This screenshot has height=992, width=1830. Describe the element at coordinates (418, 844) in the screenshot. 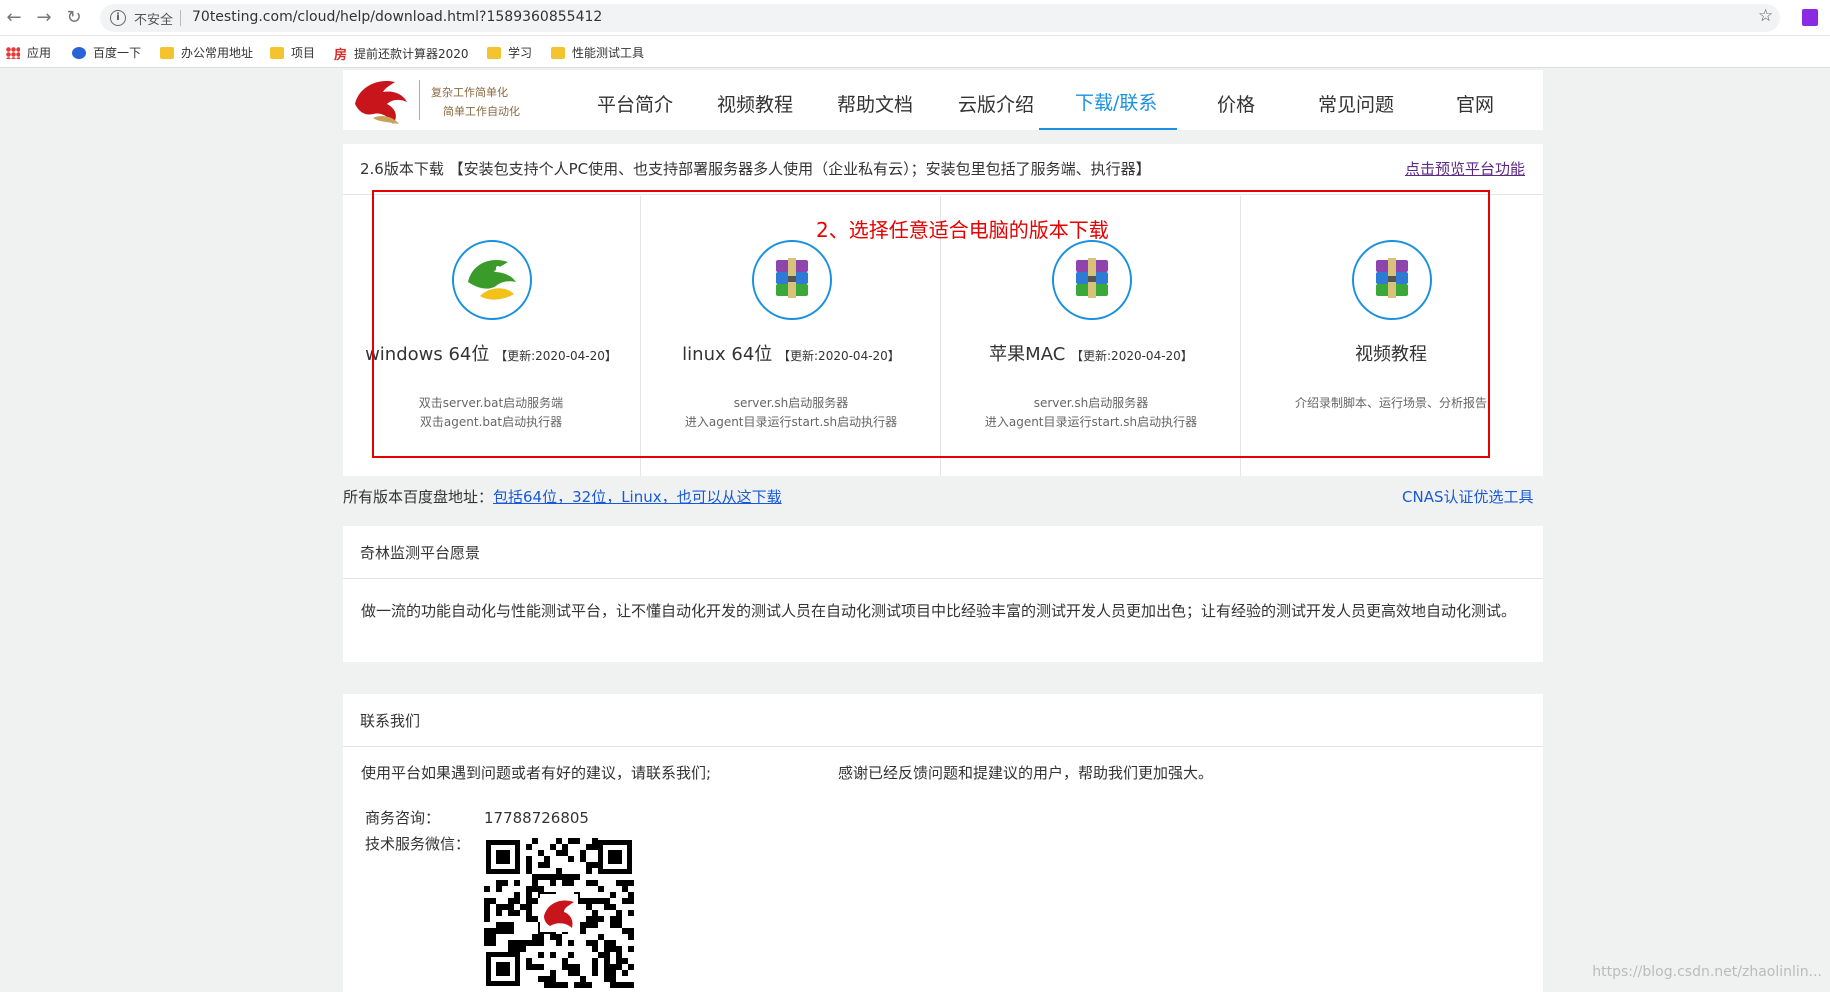

I see `wechat-label: 技术服务微信：` at that location.